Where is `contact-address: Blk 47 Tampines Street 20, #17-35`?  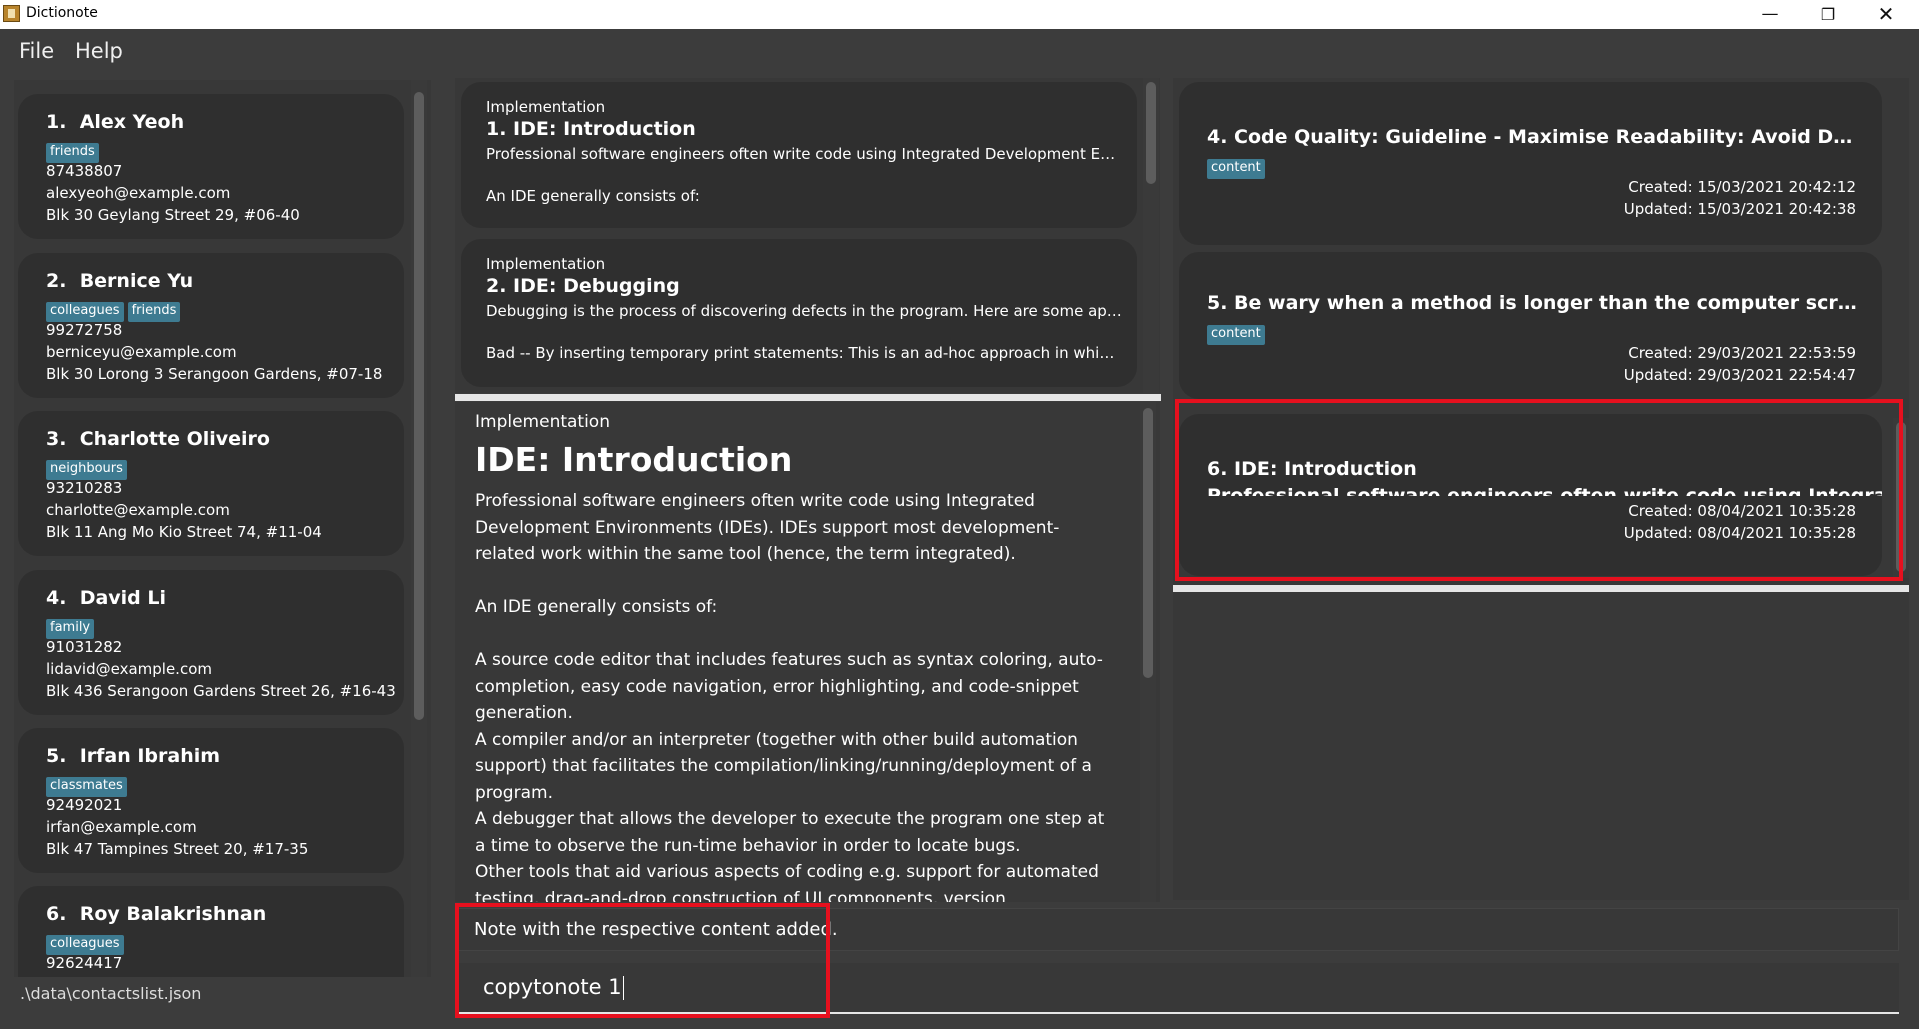 contact-address: Blk 47 Tampines Street 20, #17-35 is located at coordinates (177, 849).